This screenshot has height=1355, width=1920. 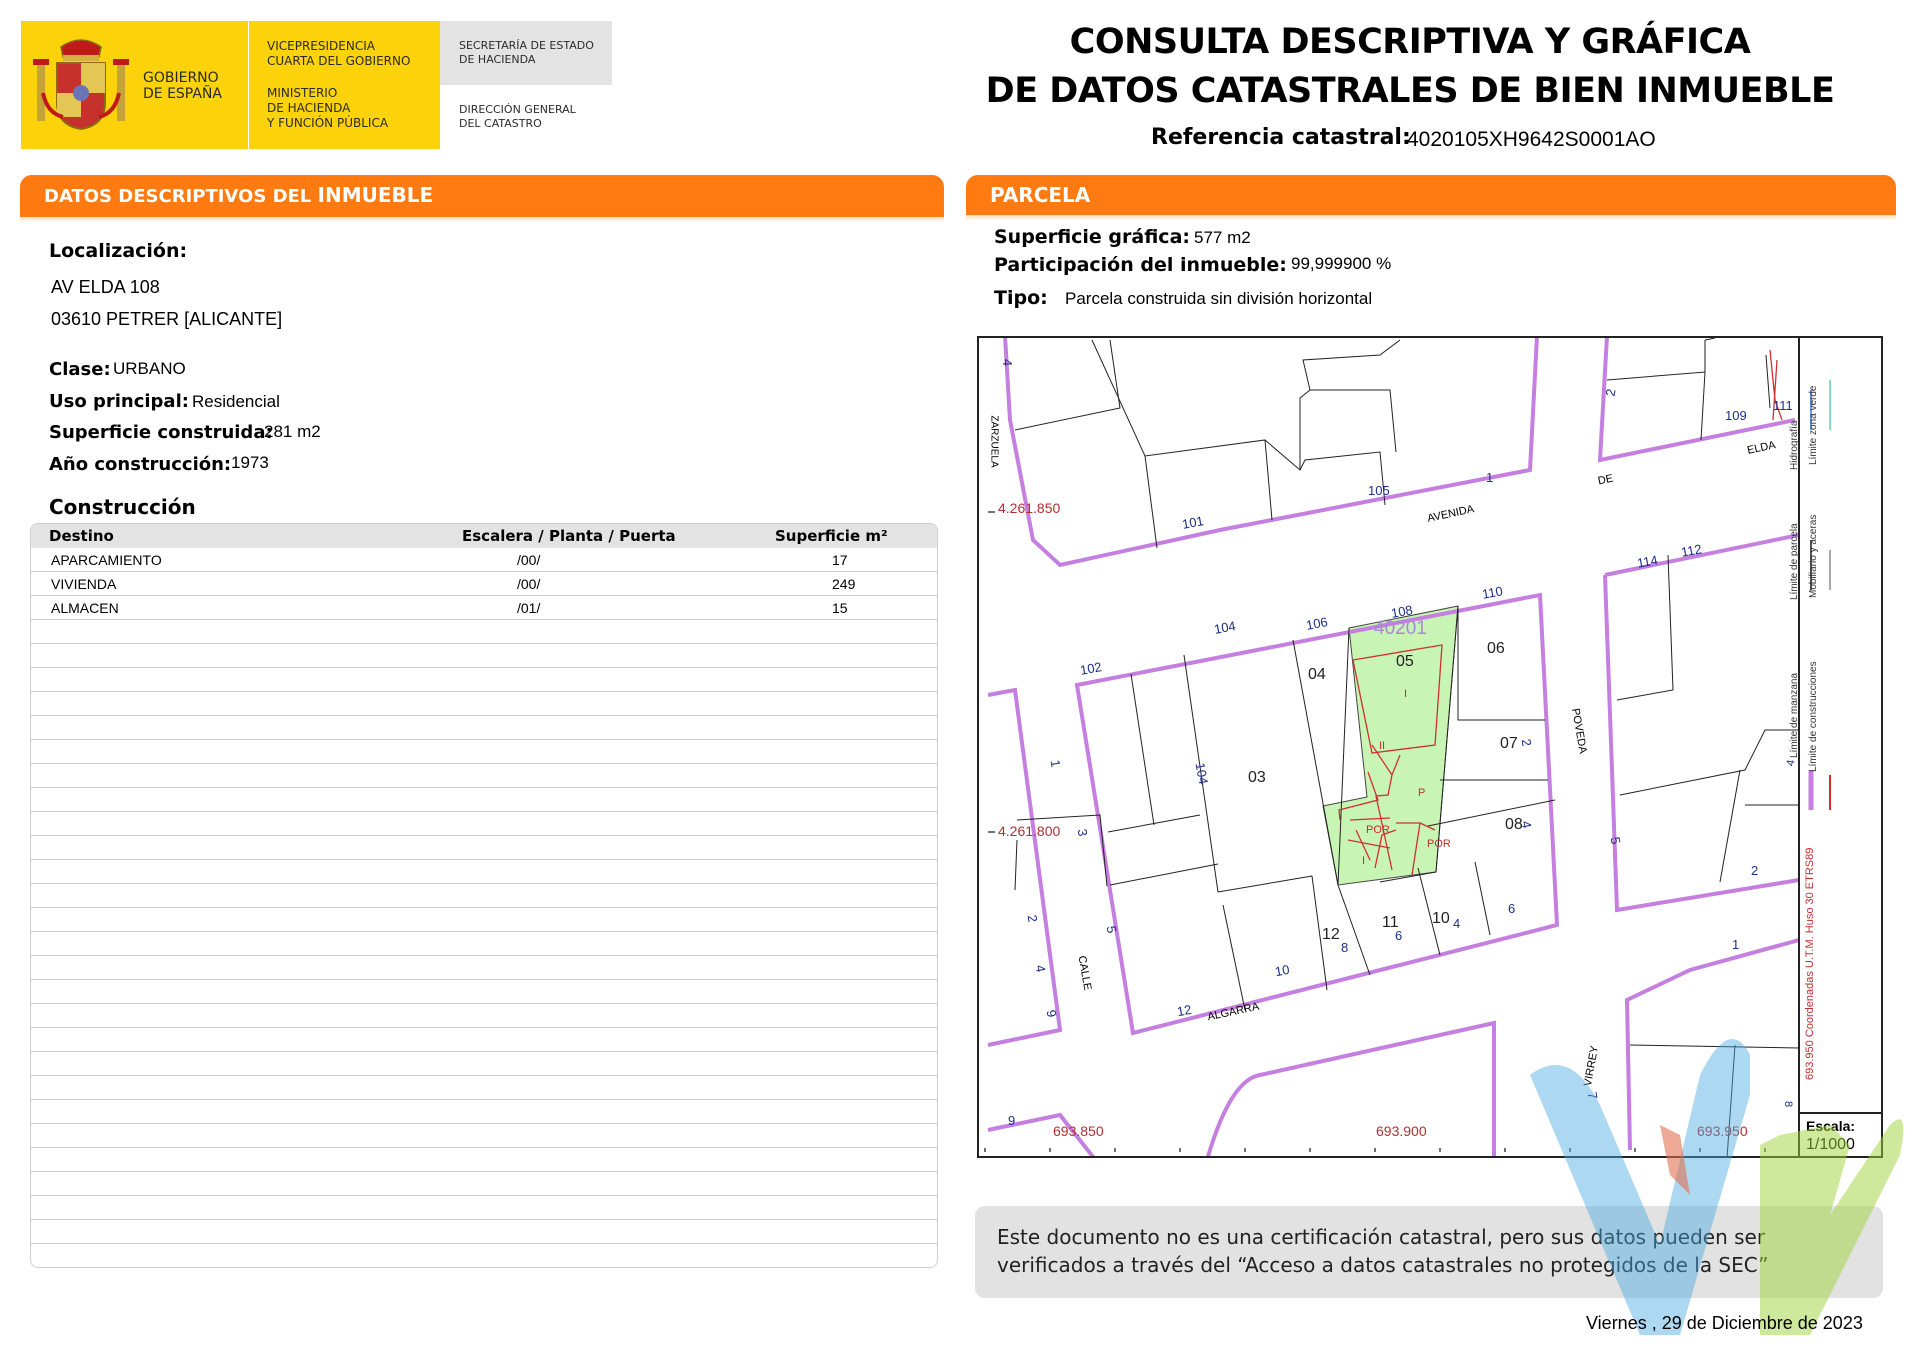 What do you see at coordinates (1512, 908) in the screenshot?
I see `house-number: 6` at bounding box center [1512, 908].